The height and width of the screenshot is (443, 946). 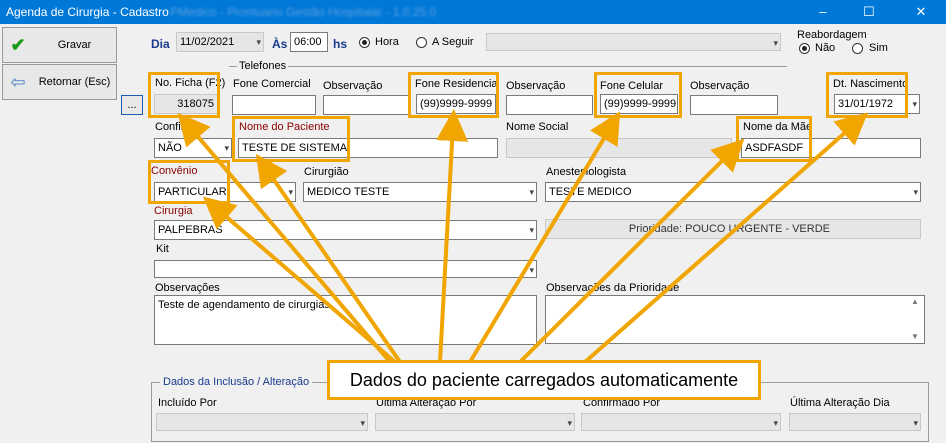 I want to click on maximize-button: ☐, so click(x=869, y=12).